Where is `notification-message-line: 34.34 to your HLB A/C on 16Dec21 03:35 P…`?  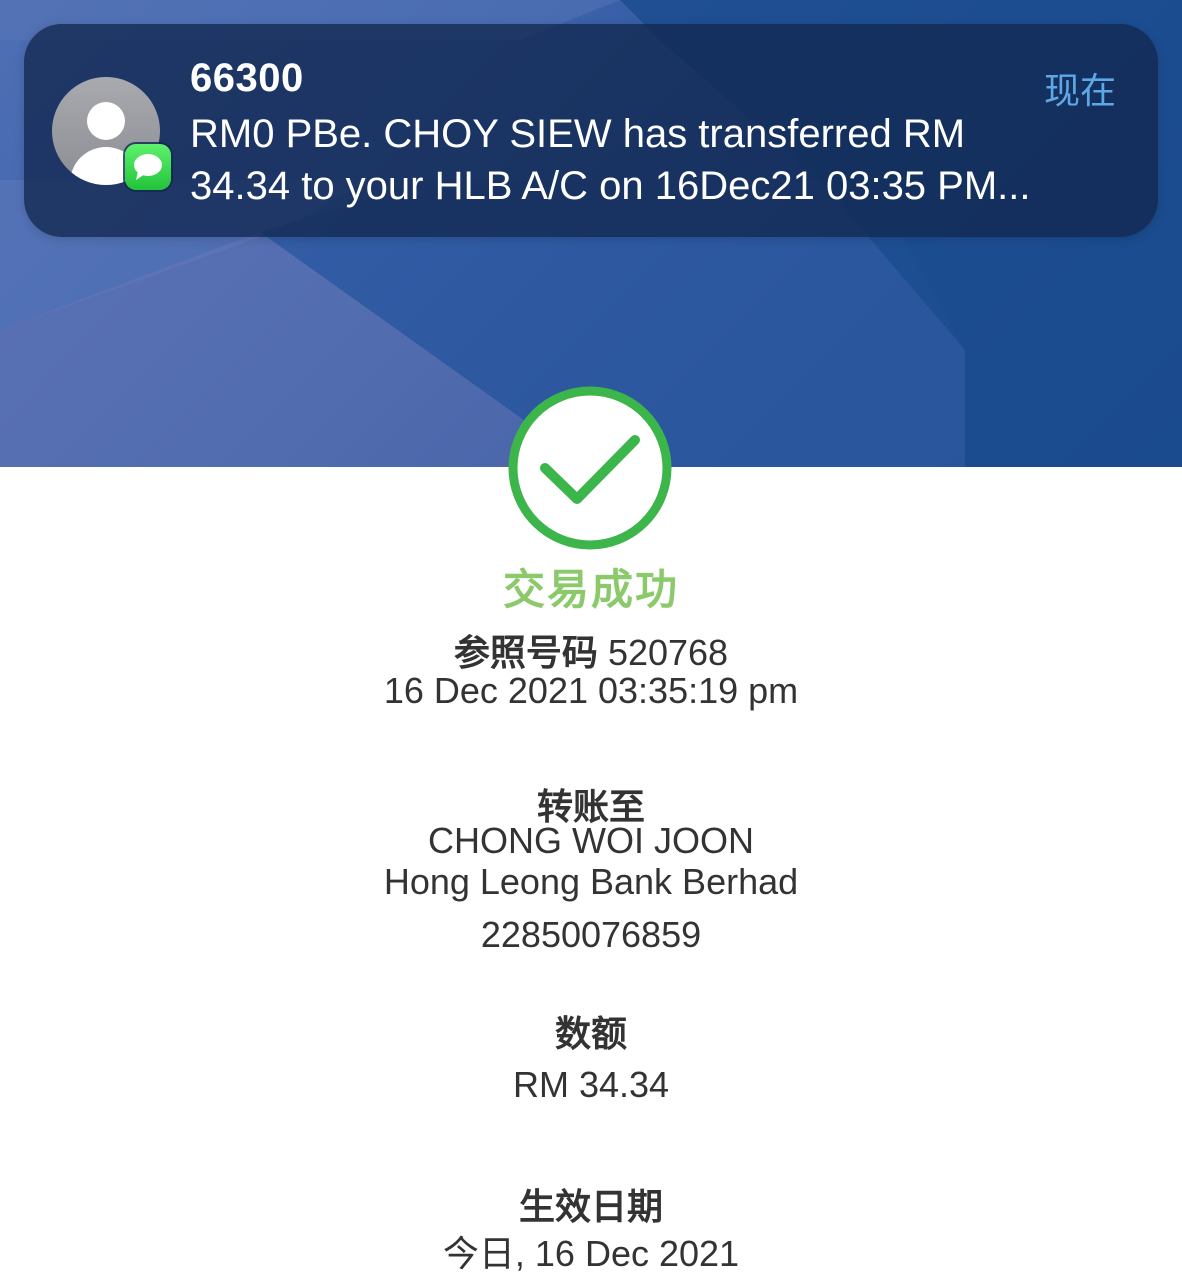 notification-message-line: 34.34 to your HLB A/C on 16Dec21 03:35 P… is located at coordinates (610, 186).